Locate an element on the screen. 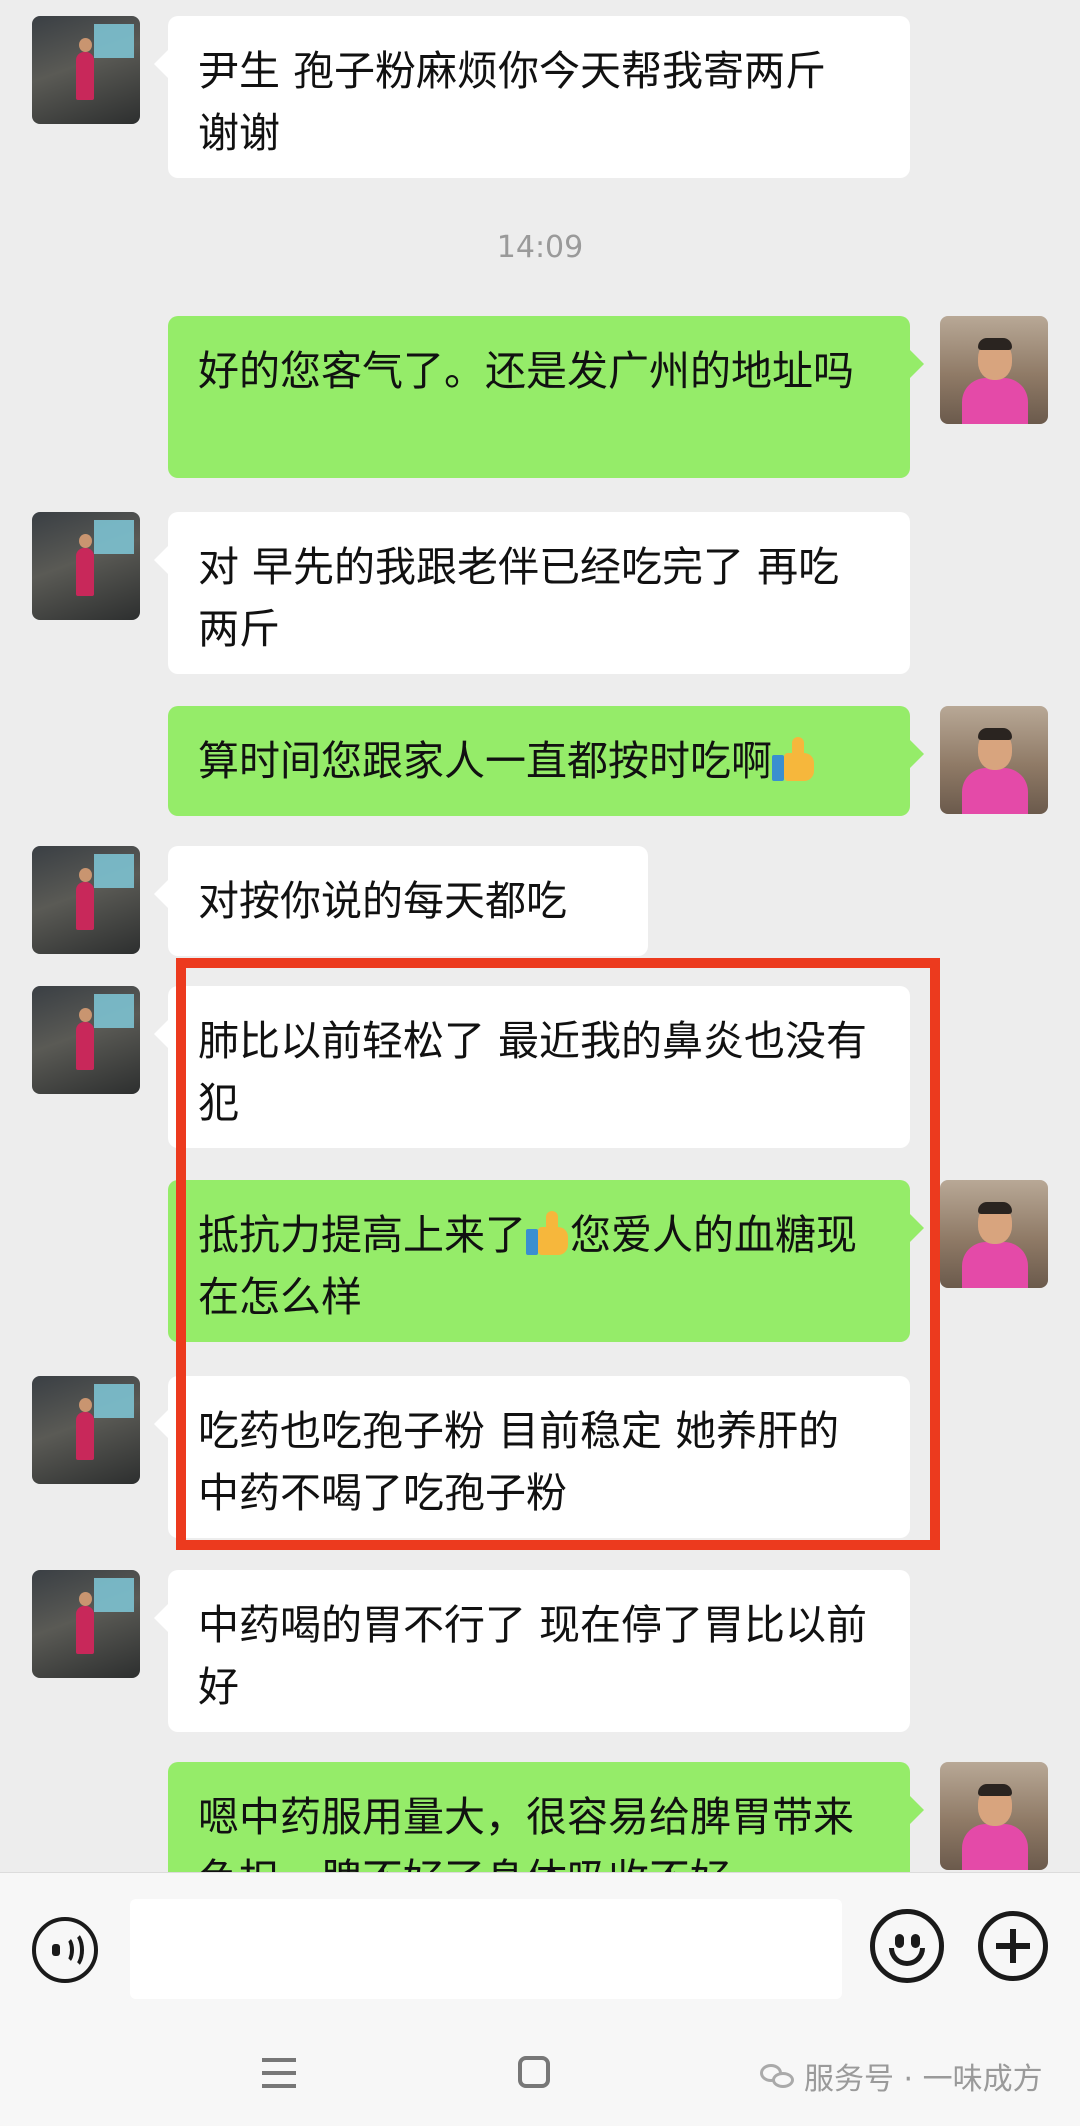 The width and height of the screenshot is (1080, 2126). menu-icon is located at coordinates (279, 2073).